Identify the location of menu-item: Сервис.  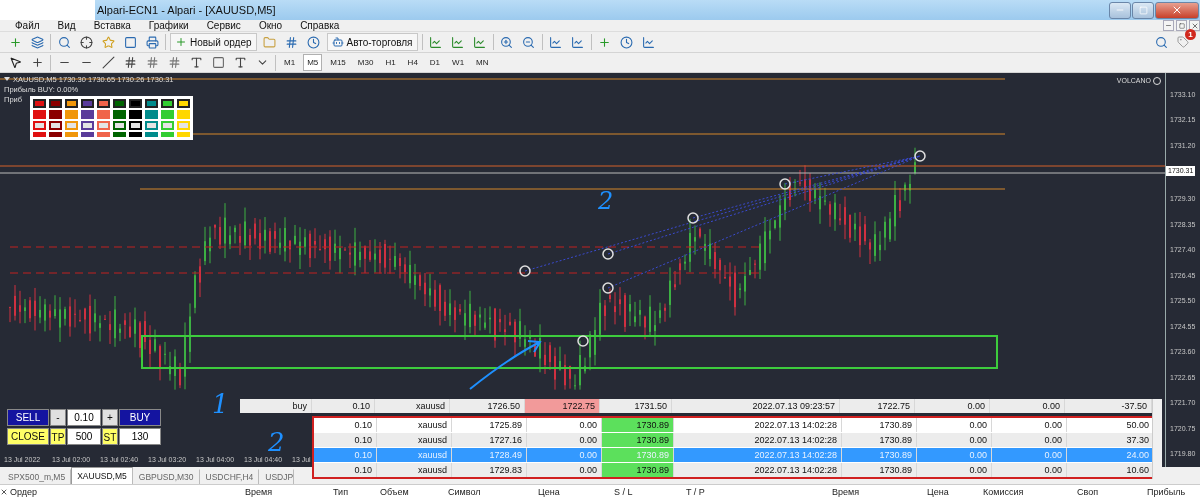
(223, 26).